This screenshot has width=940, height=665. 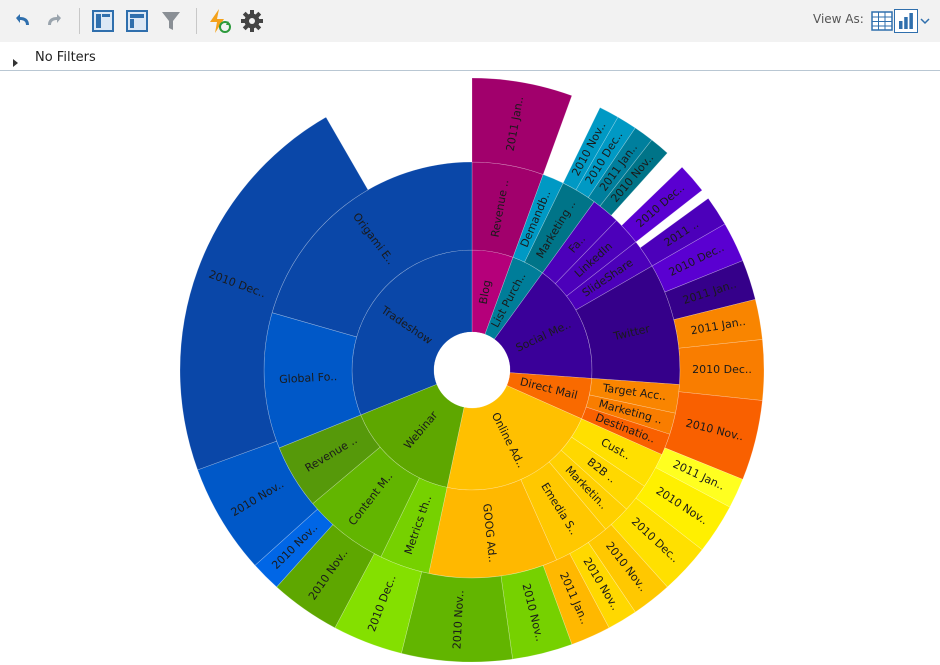 I want to click on segment-label: 2010 Dec.., so click(x=722, y=369).